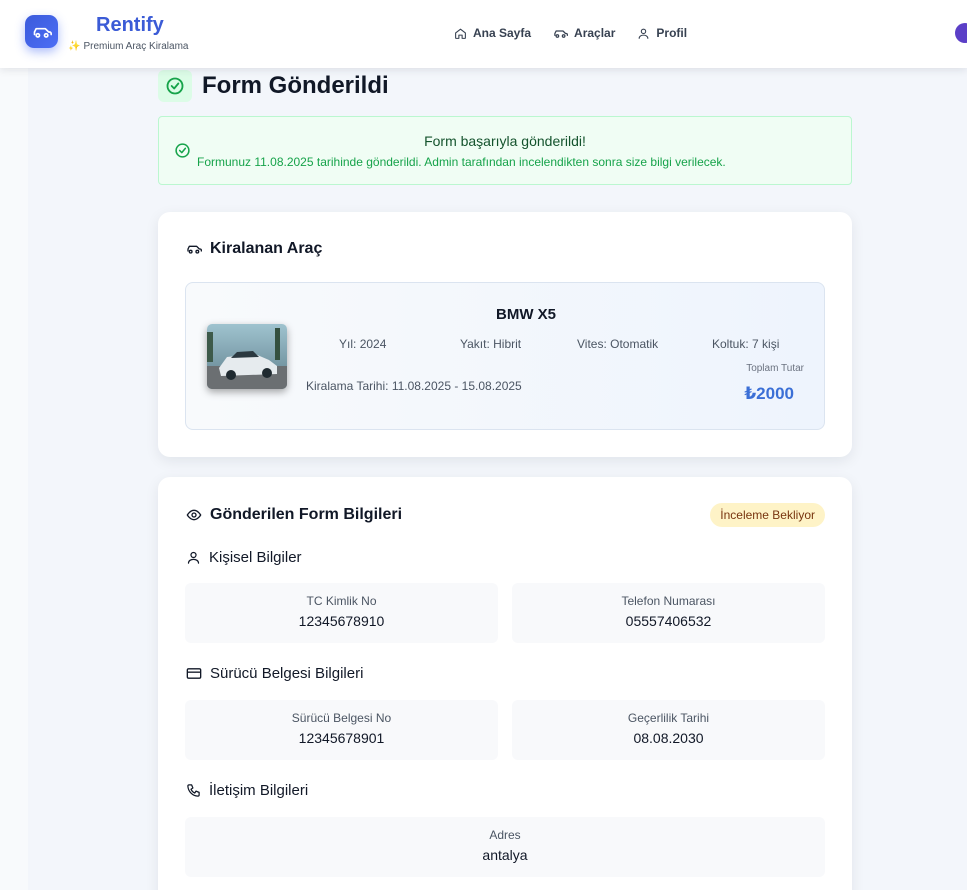 This screenshot has height=890, width=967. What do you see at coordinates (194, 515) in the screenshot?
I see `eye-icon` at bounding box center [194, 515].